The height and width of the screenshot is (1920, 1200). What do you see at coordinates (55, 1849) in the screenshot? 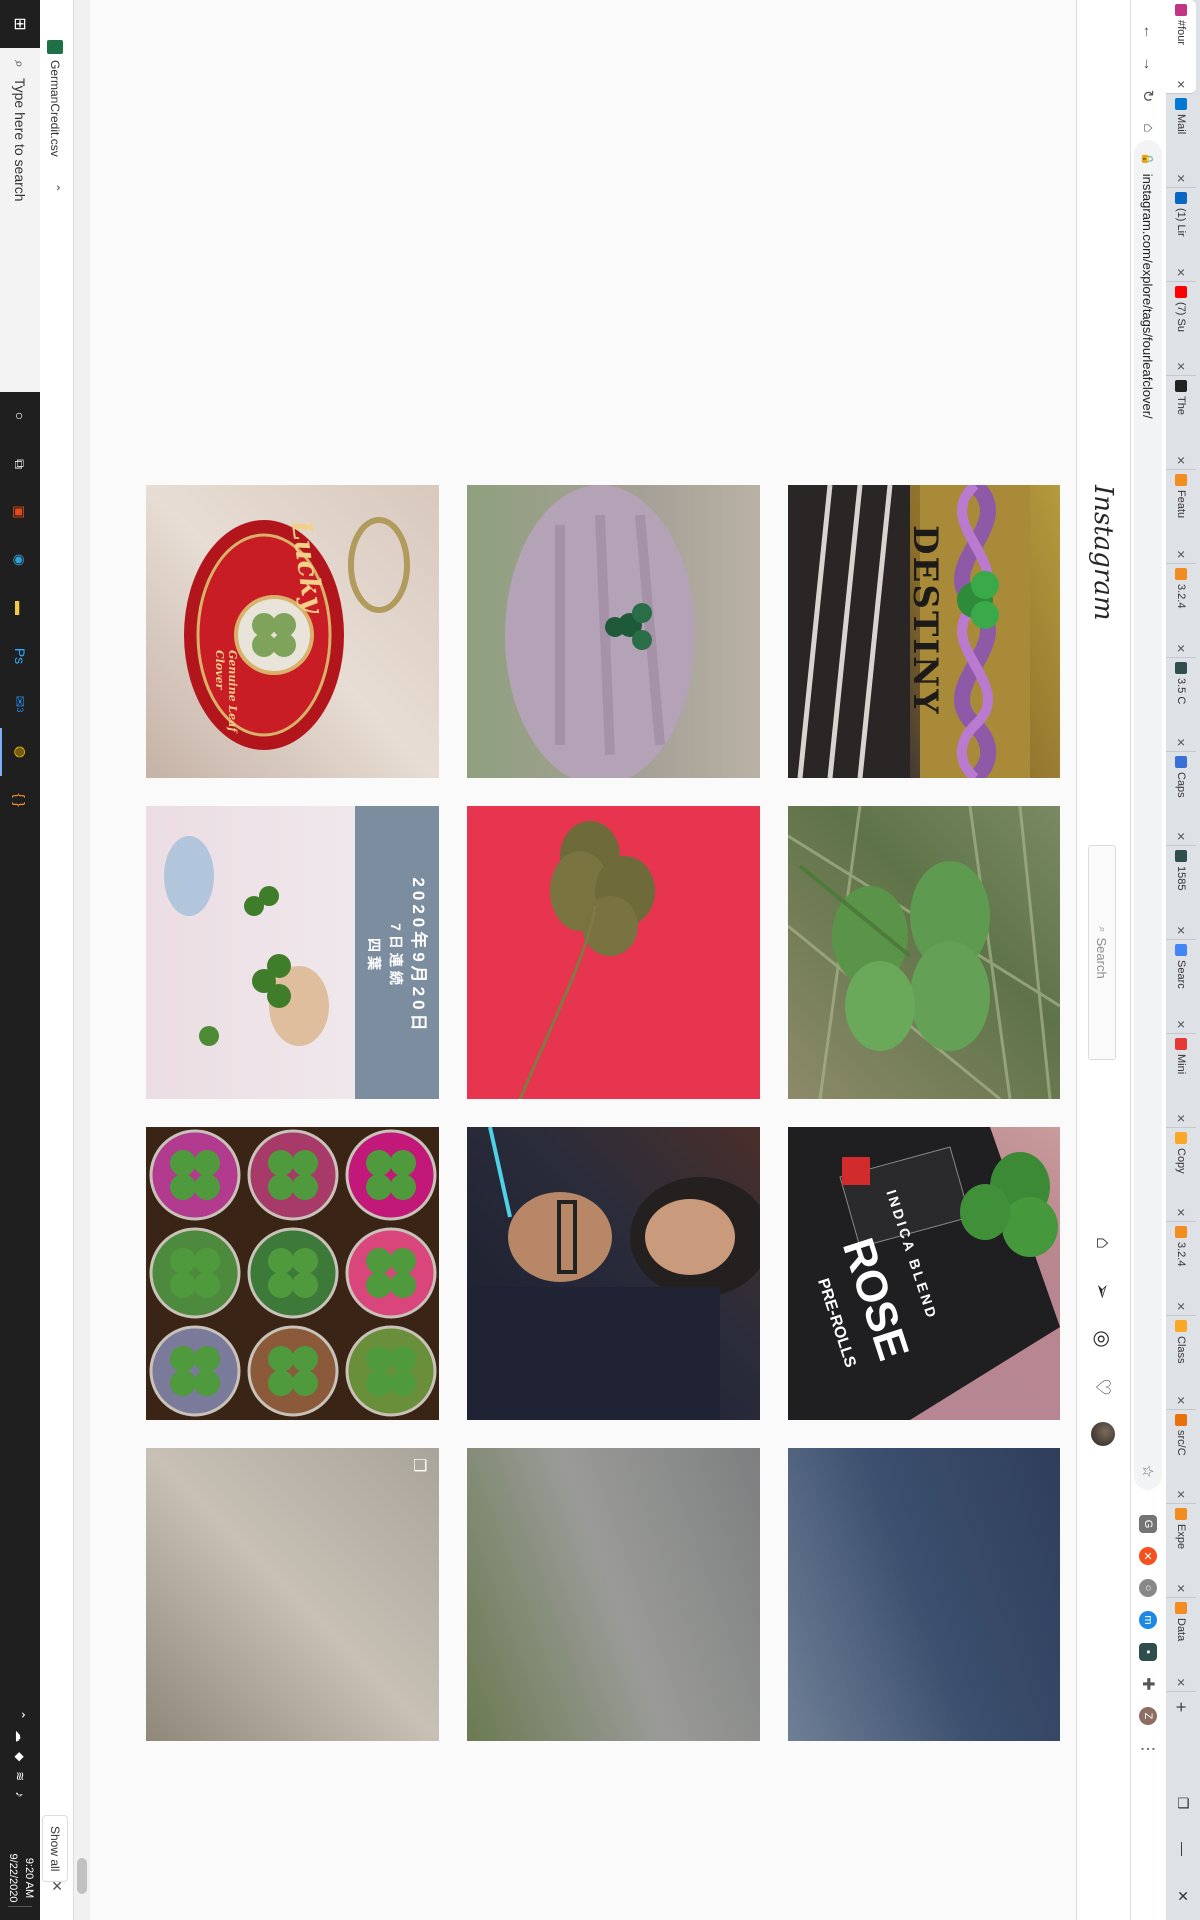
I see `show-all-button: Show all` at bounding box center [55, 1849].